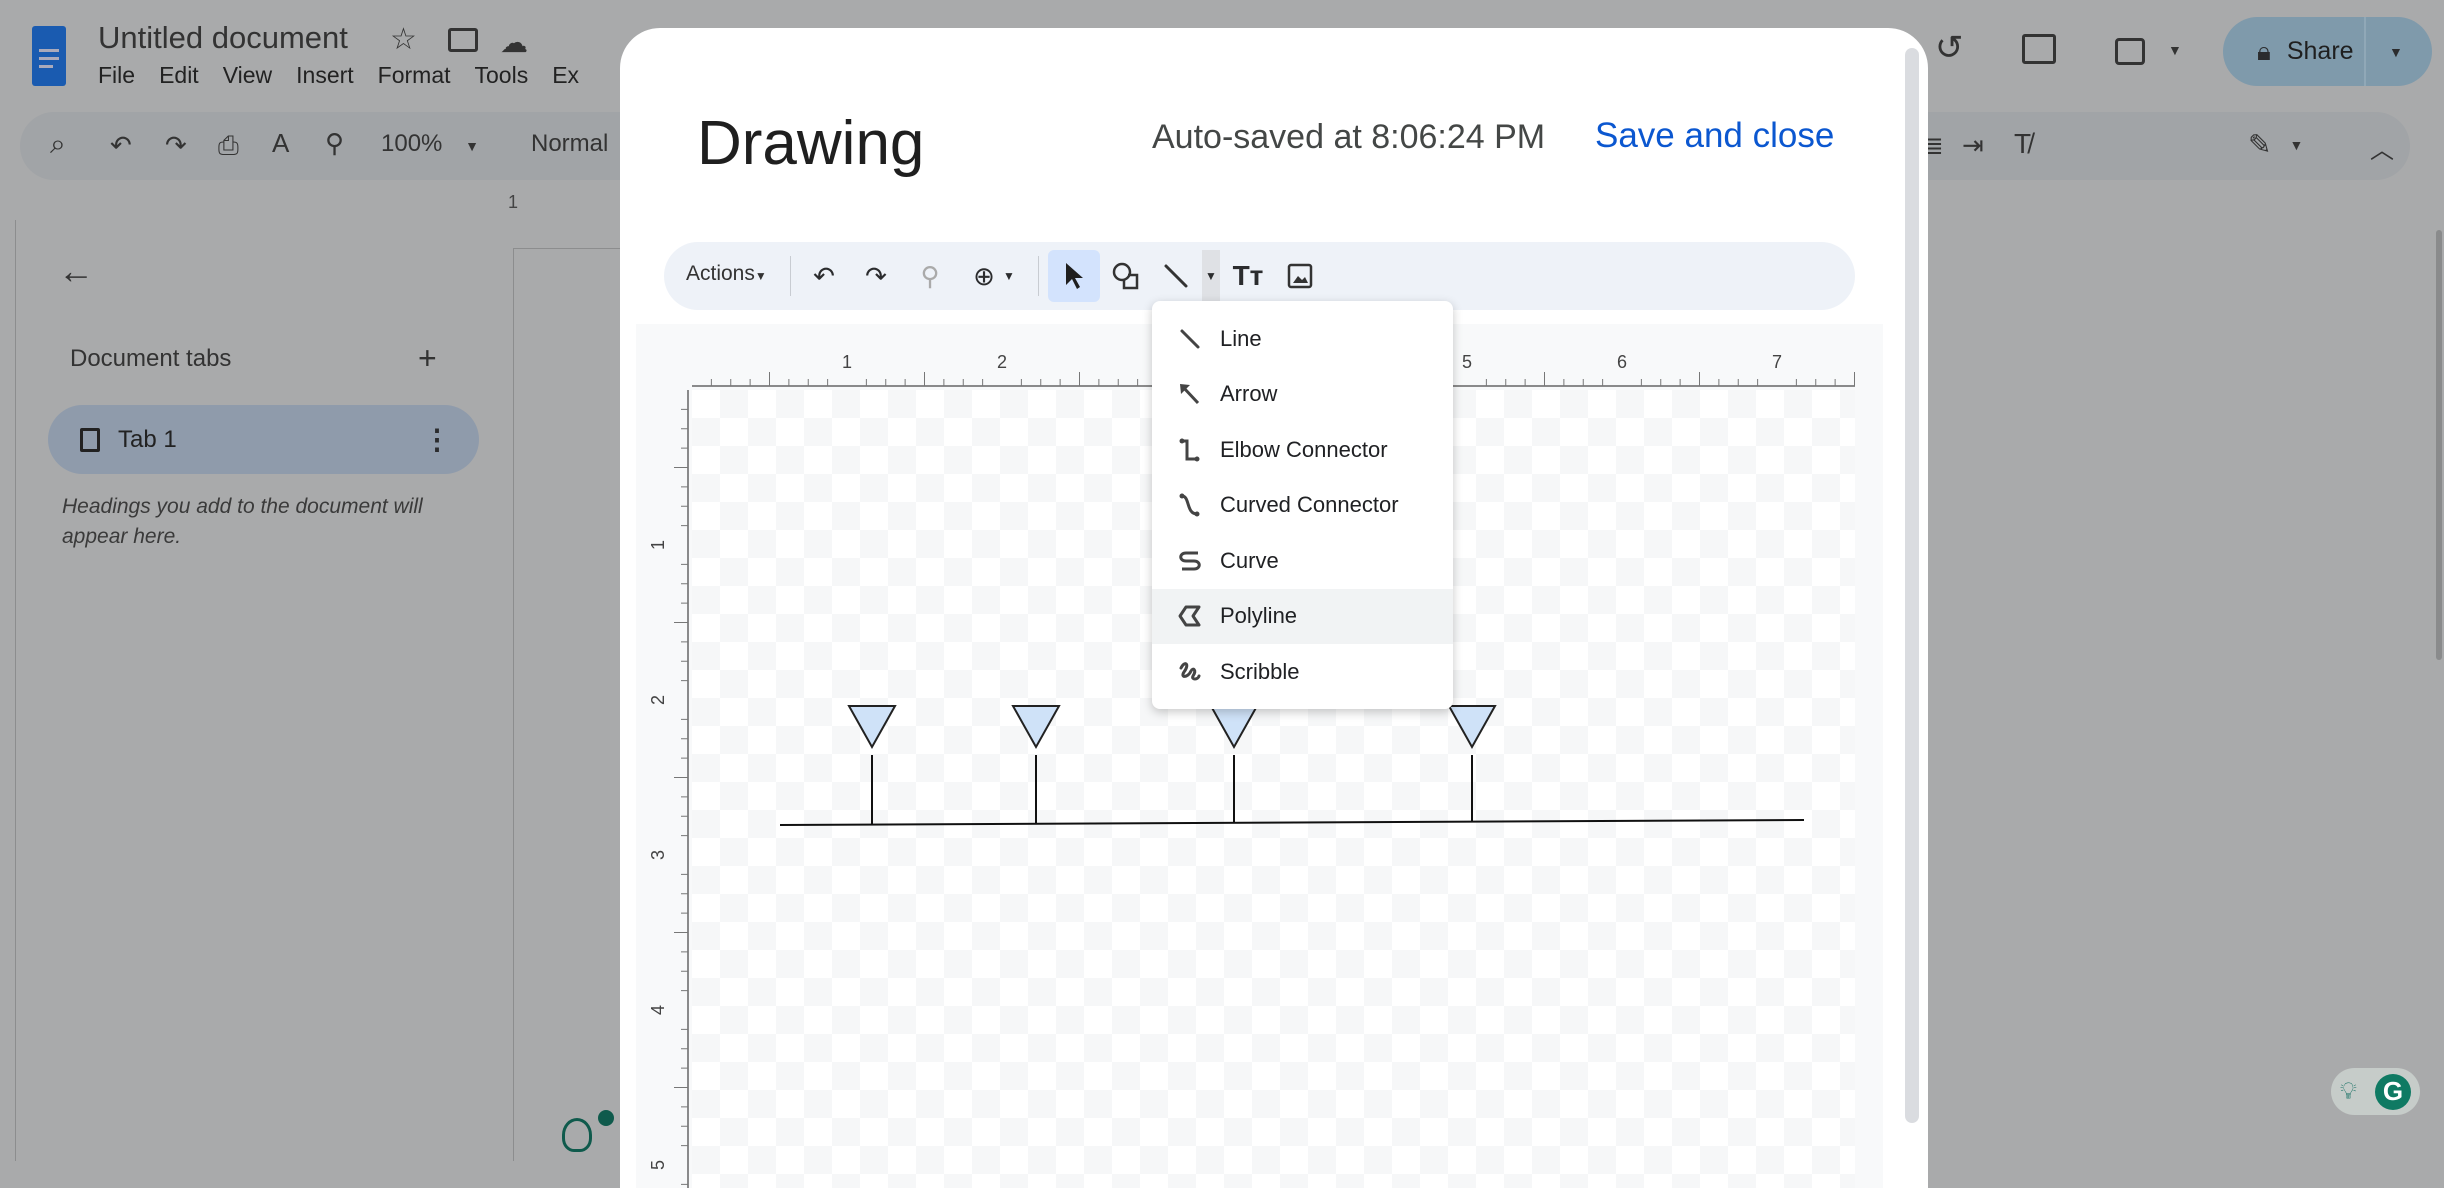 The height and width of the screenshot is (1188, 2444). I want to click on ruler-v-label: 1, so click(658, 545).